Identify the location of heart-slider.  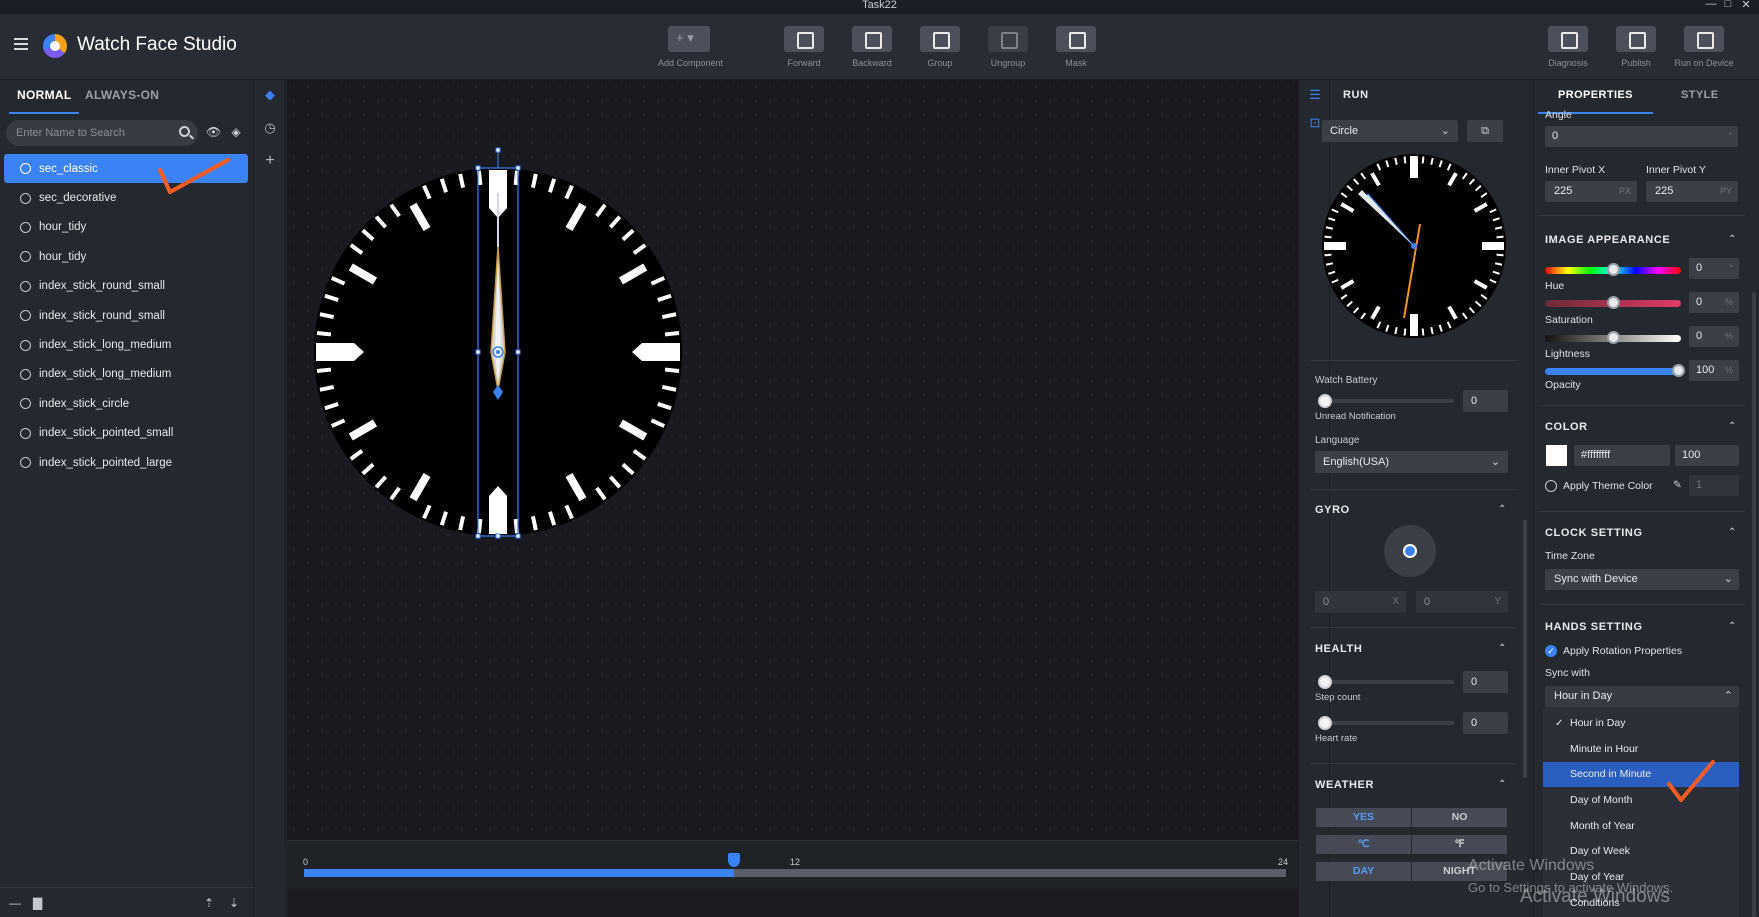
(1386, 723).